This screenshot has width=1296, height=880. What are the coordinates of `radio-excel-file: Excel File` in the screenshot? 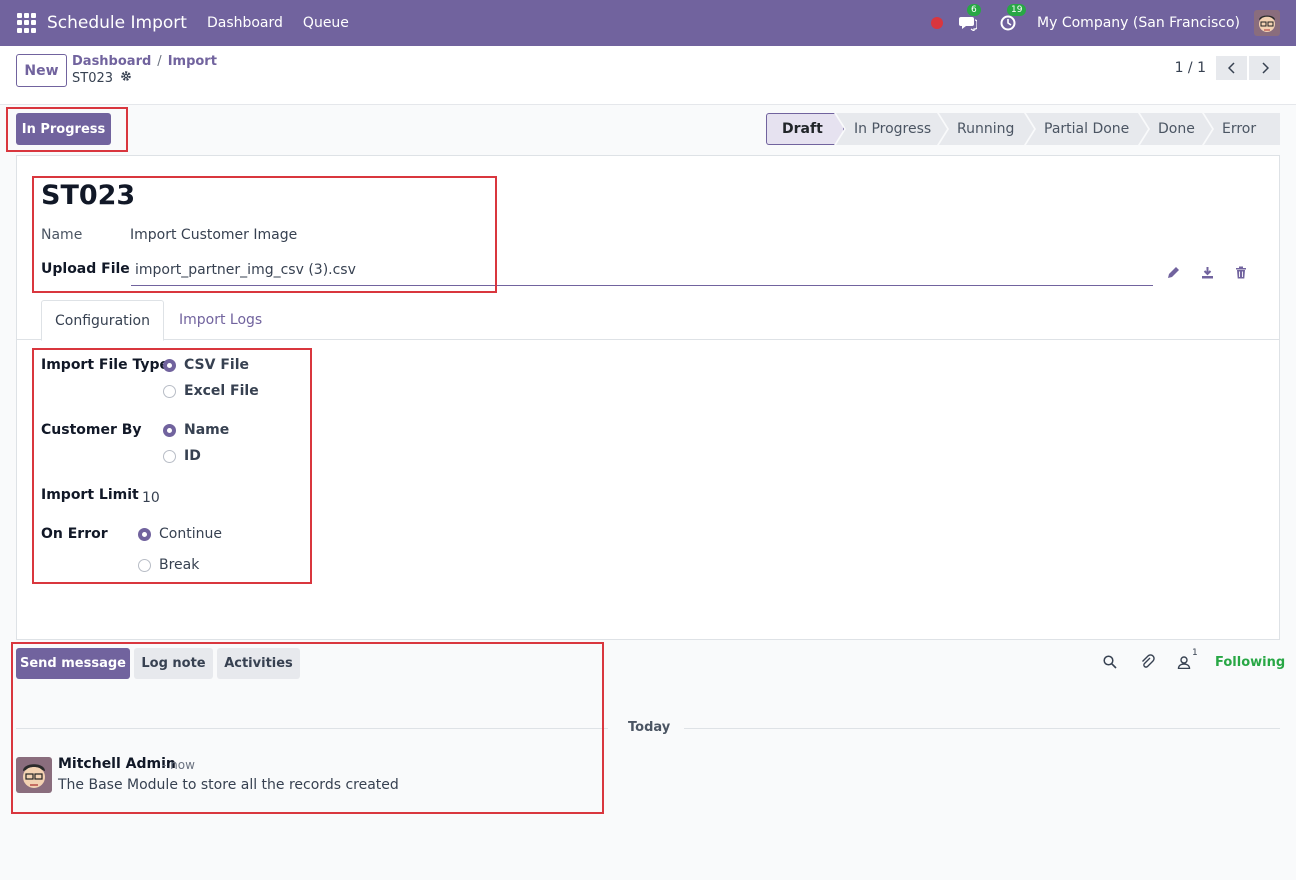 It's located at (211, 391).